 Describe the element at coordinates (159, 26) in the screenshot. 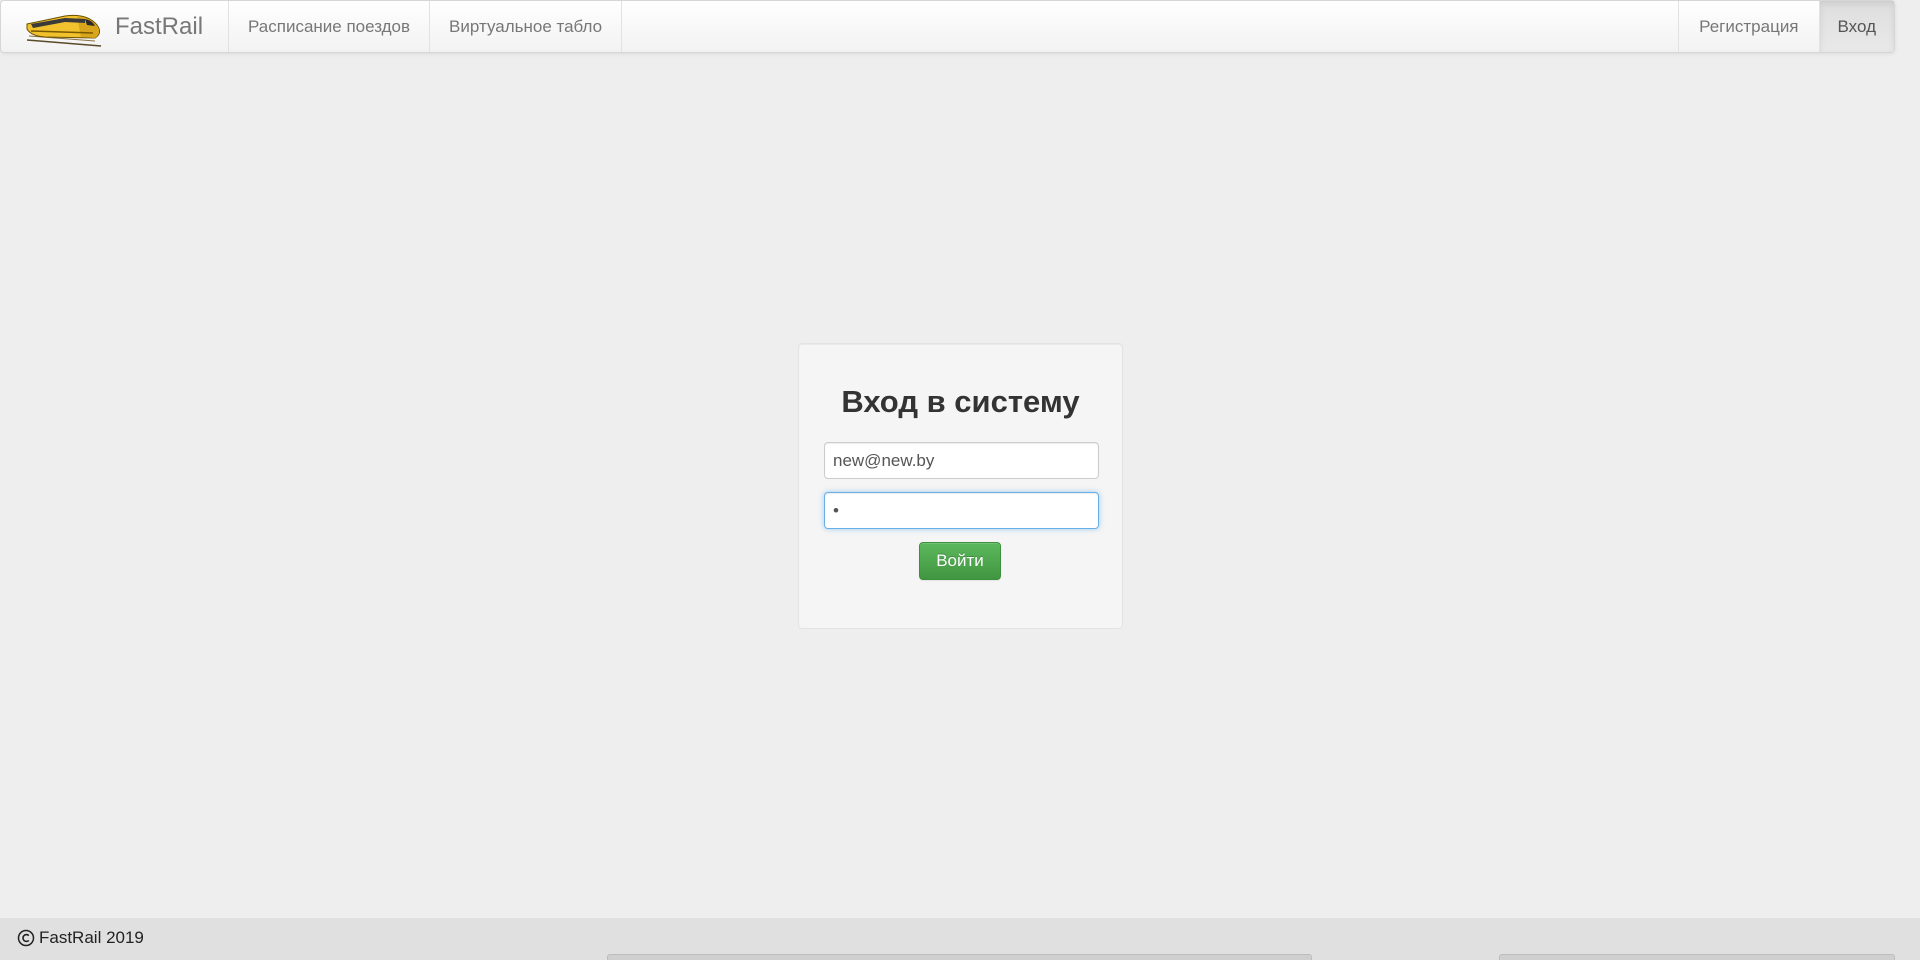

I see `brand-name: FastRail` at that location.